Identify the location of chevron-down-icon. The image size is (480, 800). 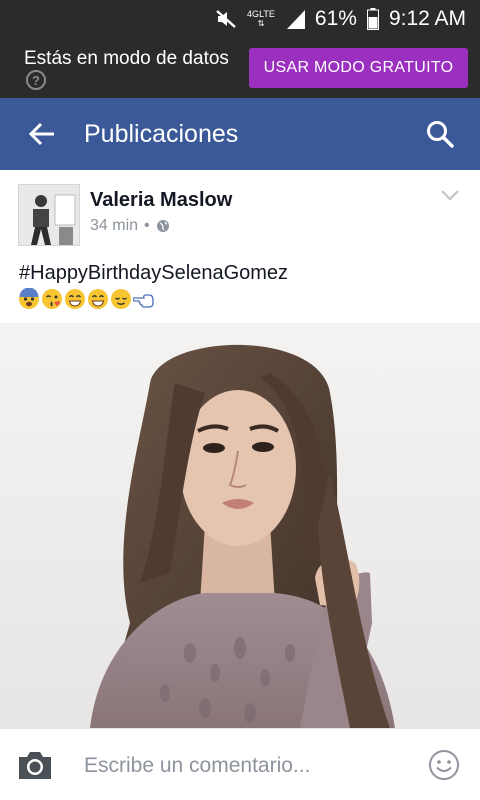
(450, 195).